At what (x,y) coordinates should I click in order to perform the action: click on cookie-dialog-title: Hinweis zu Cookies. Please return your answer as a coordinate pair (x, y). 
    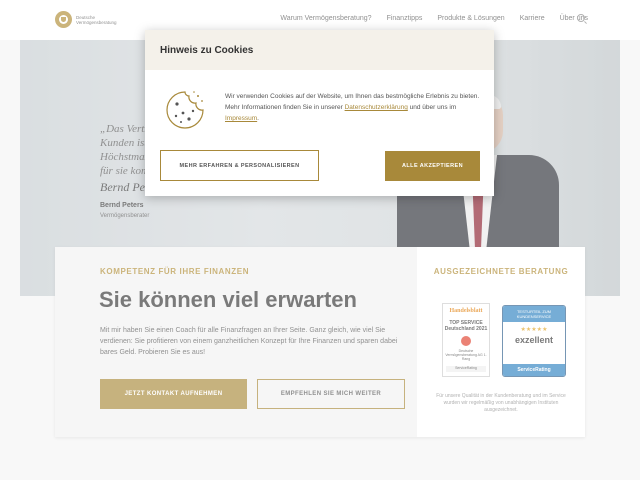
    Looking at the image, I should click on (207, 50).